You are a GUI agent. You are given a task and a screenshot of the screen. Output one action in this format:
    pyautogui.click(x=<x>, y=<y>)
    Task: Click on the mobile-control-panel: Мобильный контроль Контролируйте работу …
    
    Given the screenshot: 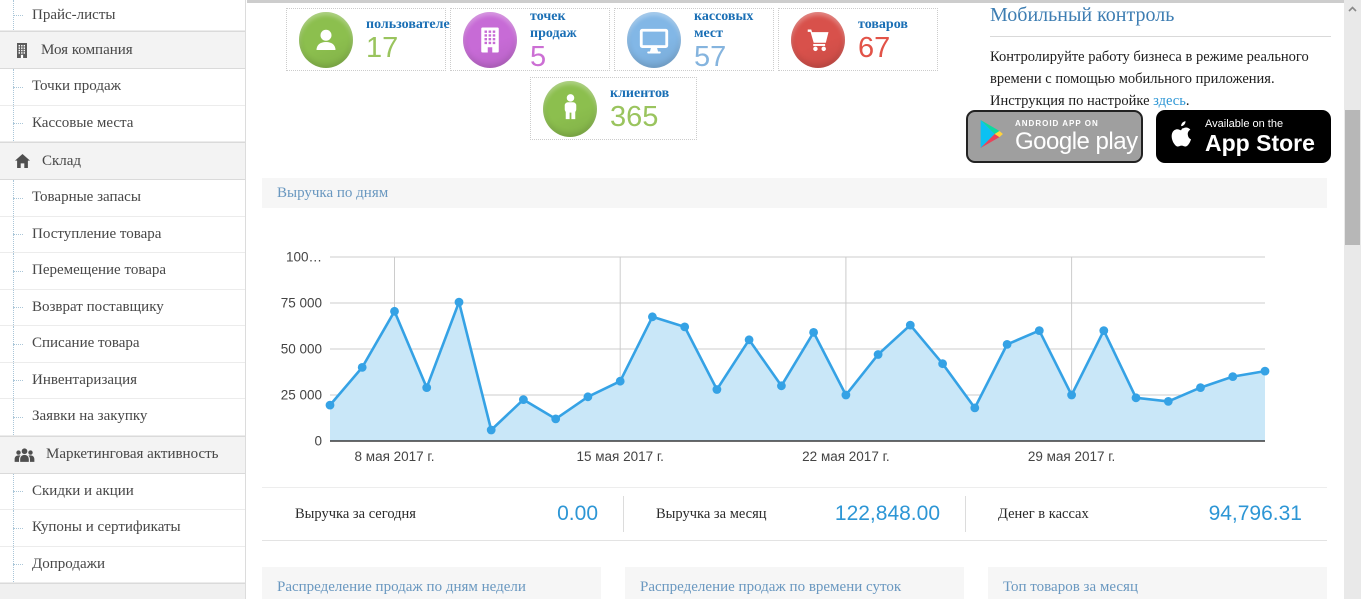 What is the action you would take?
    pyautogui.click(x=1160, y=58)
    